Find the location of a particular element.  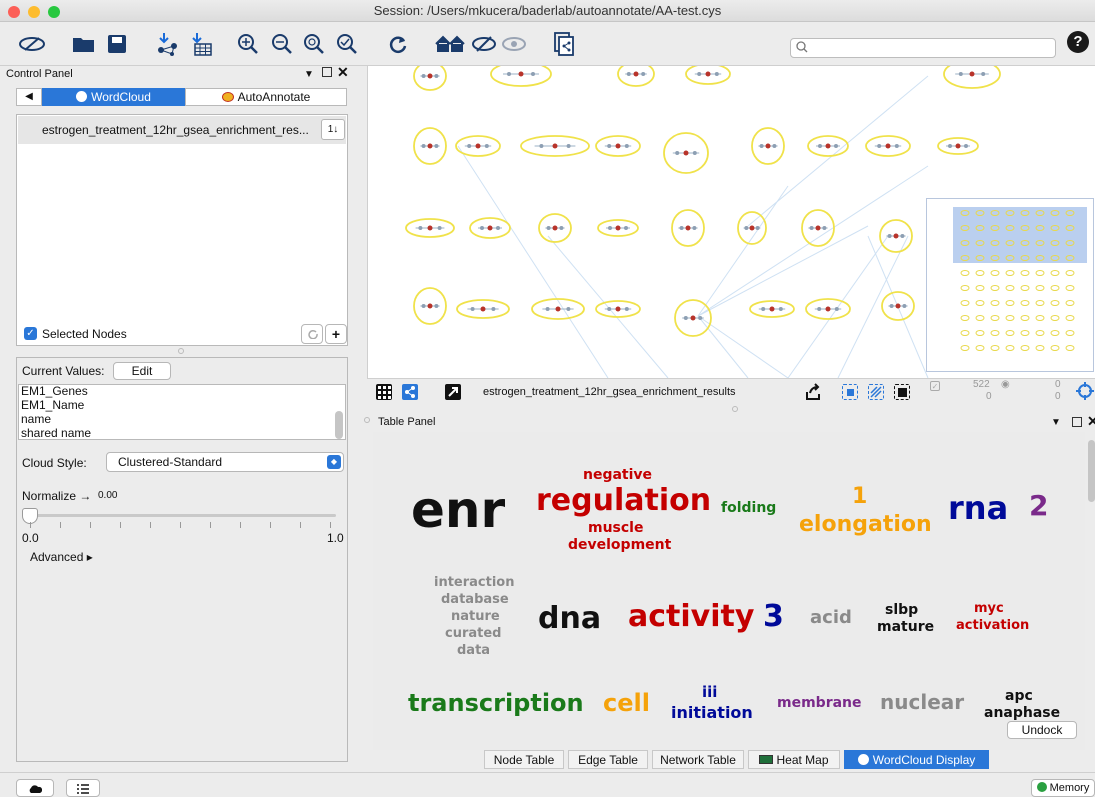

cloud-word: nuclear is located at coordinates (922, 702).